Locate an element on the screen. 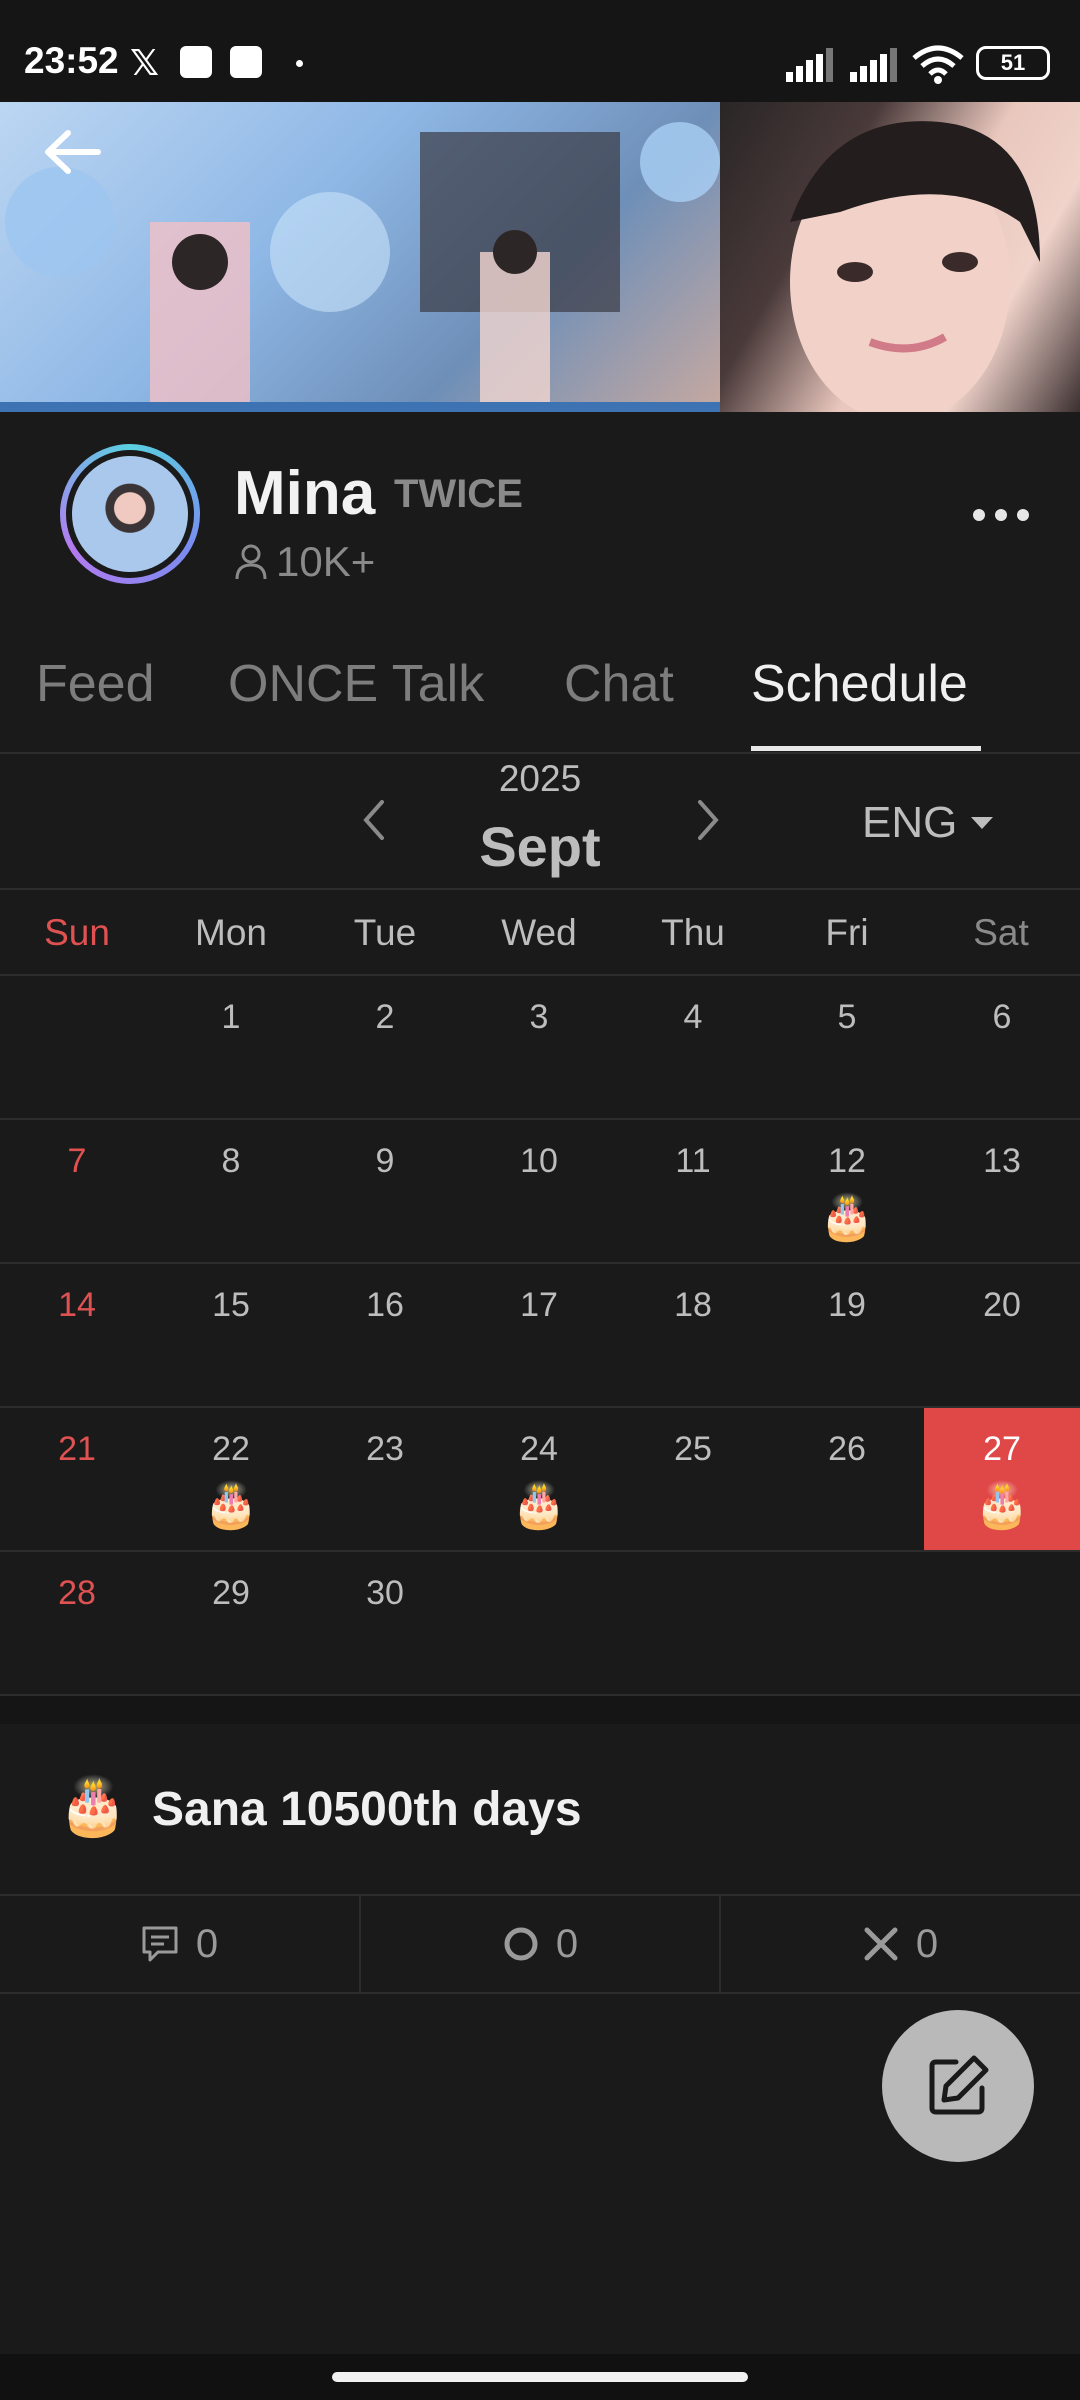 The image size is (1080, 2400). event-actions: 0 0 0 is located at coordinates (540, 1944).